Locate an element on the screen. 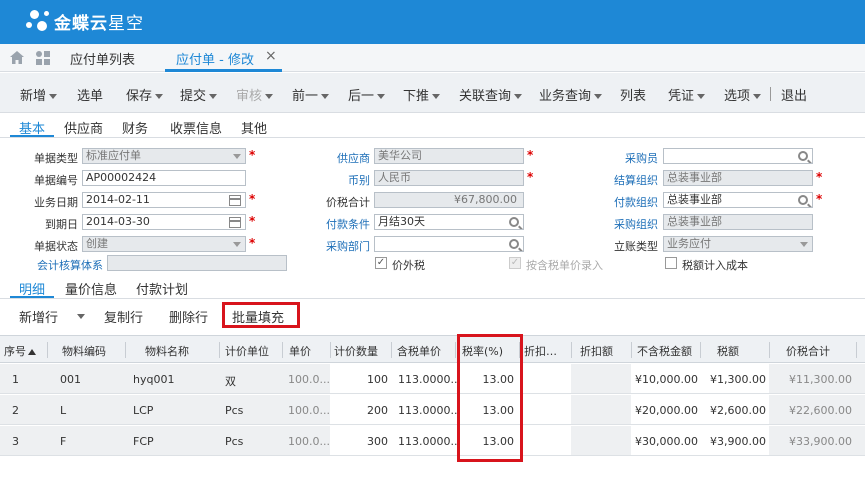 This screenshot has width=865, height=479. related-query-button: 关联查询 is located at coordinates (491, 94).